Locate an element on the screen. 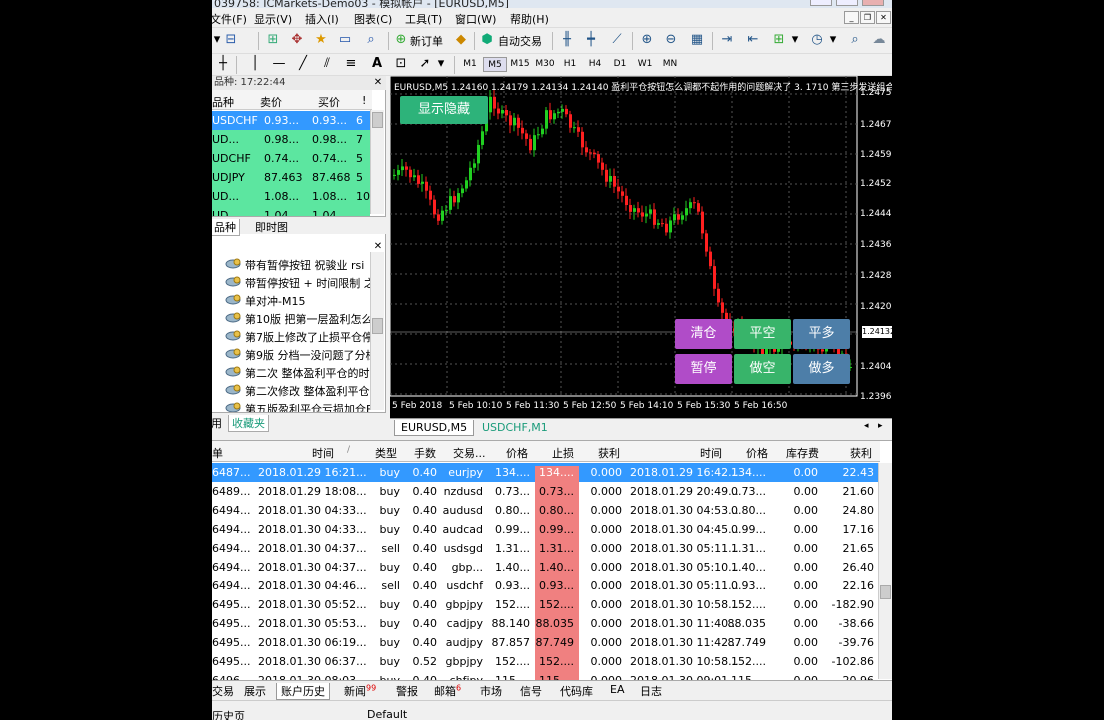  market-watch-row: UD... 1.08... 1.08... 10 is located at coordinates (291, 196).